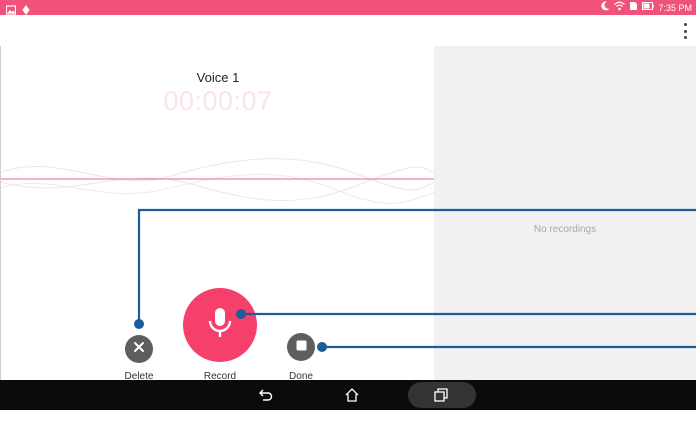  What do you see at coordinates (322, 347) in the screenshot?
I see `done-callout-dot` at bounding box center [322, 347].